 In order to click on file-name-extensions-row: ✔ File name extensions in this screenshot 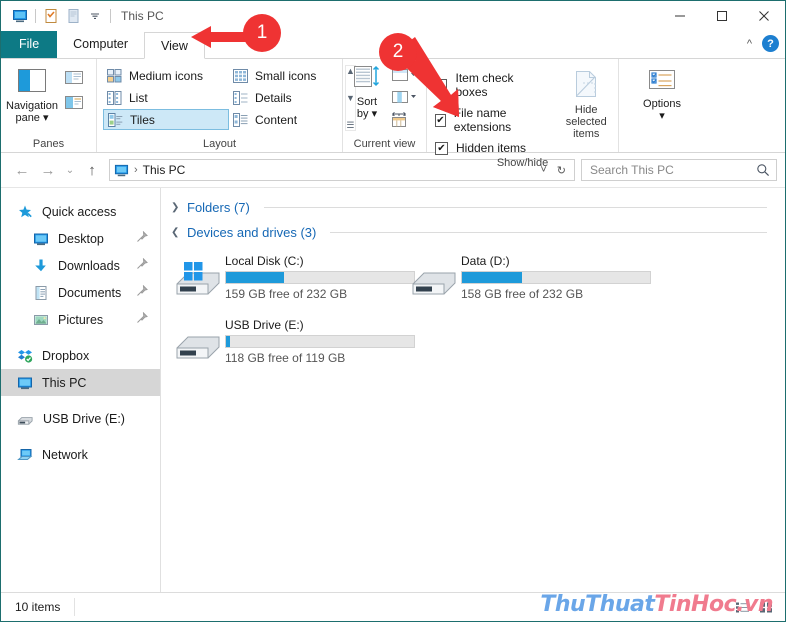, I will do `click(489, 120)`.